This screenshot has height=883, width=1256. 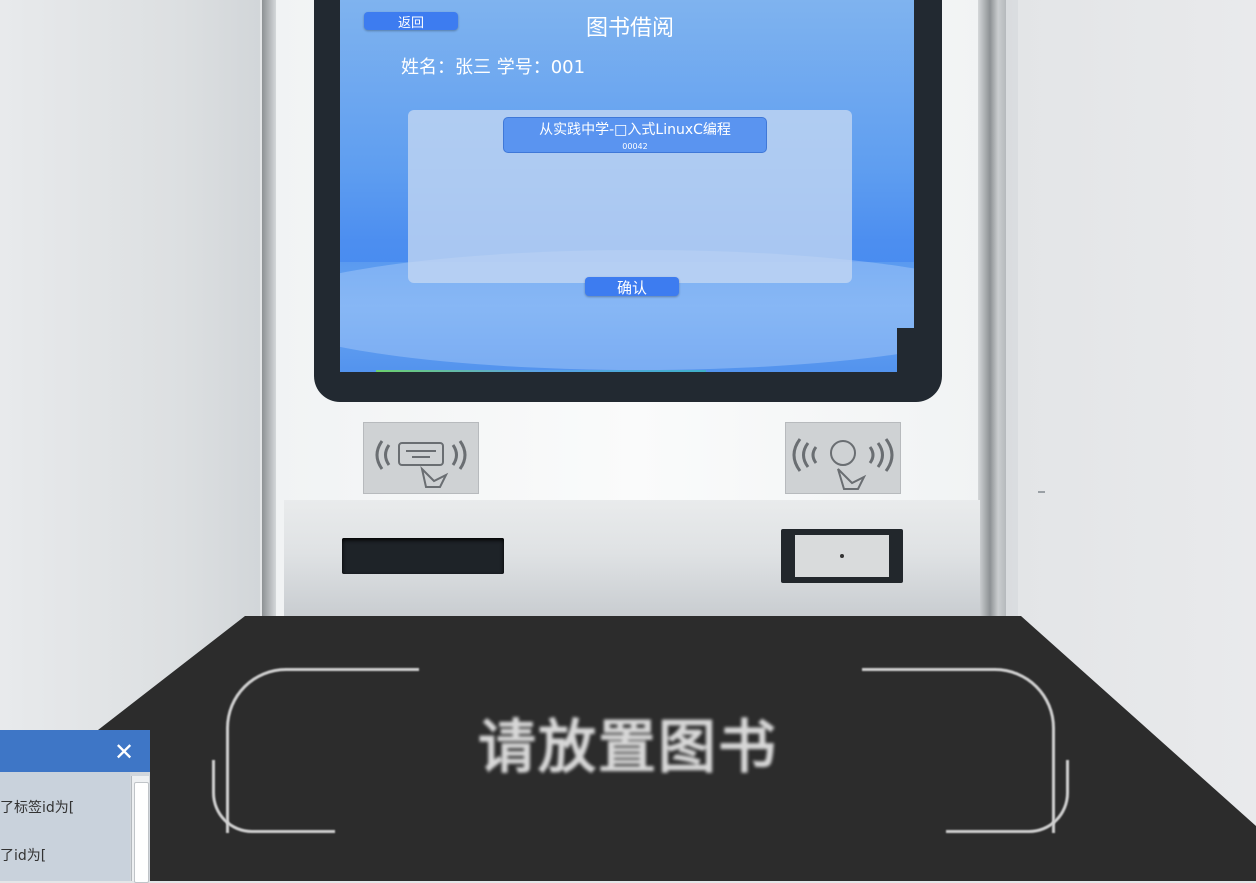 What do you see at coordinates (423, 556) in the screenshot?
I see `card-slot` at bounding box center [423, 556].